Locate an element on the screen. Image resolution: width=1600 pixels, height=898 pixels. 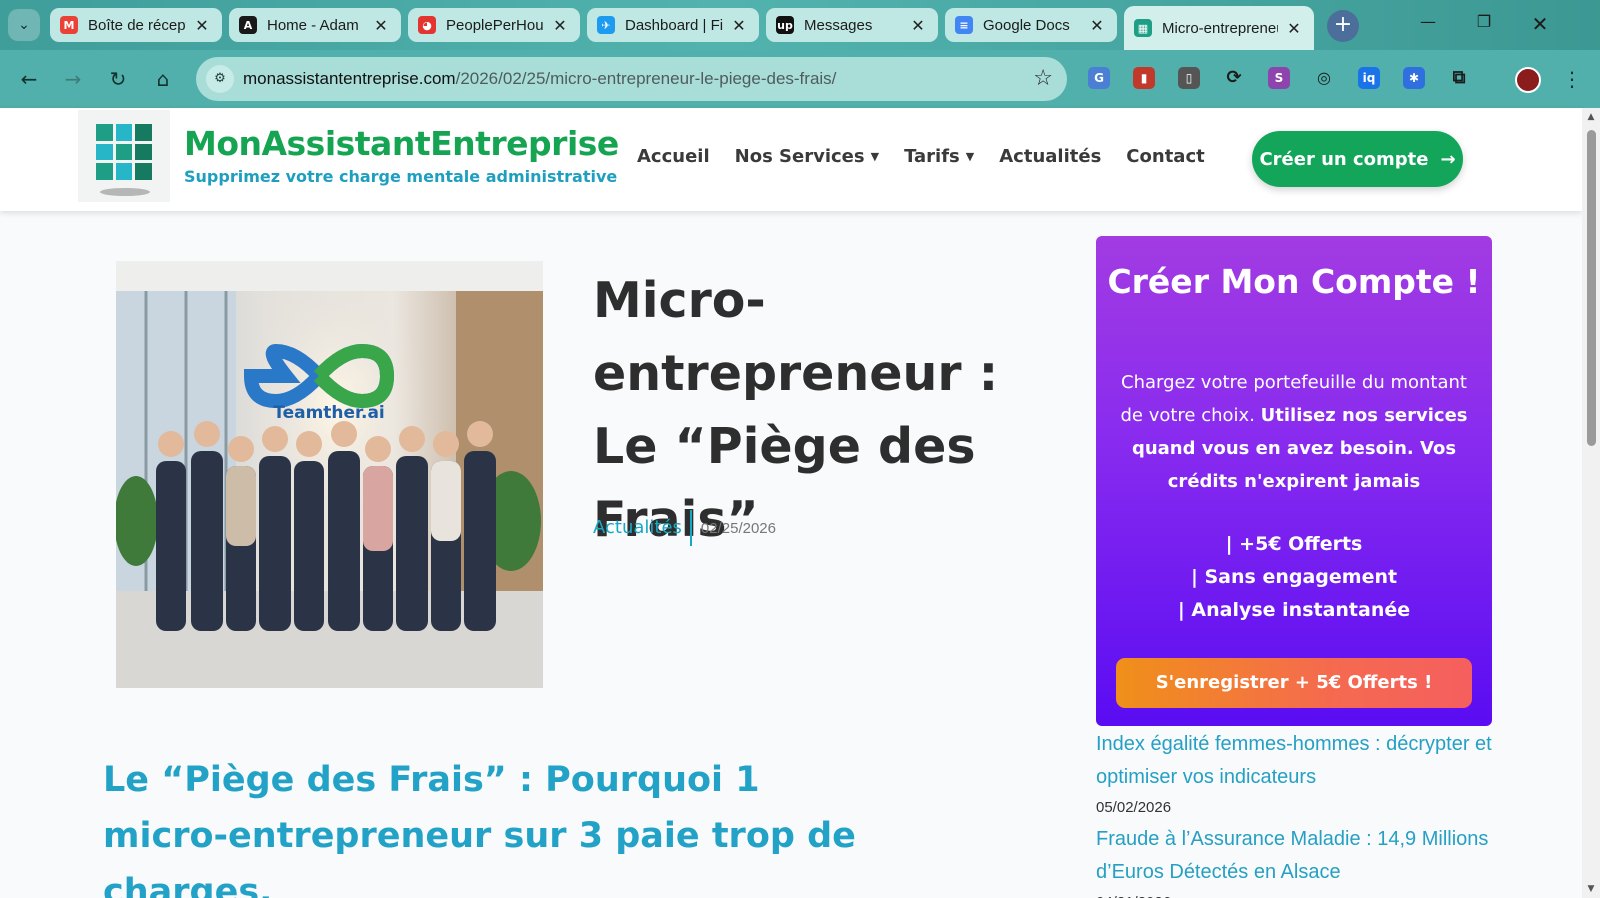
bookmark-star-icon: ☆ is located at coordinates (1043, 78).